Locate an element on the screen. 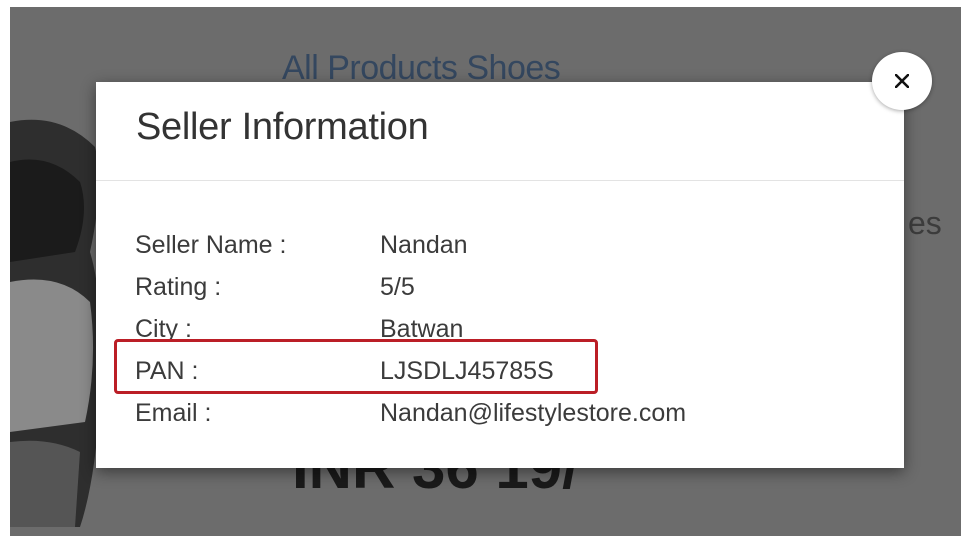 The width and height of the screenshot is (961, 536). email-row: Email : Nandan@lifestylestore.com is located at coordinates (495, 412).